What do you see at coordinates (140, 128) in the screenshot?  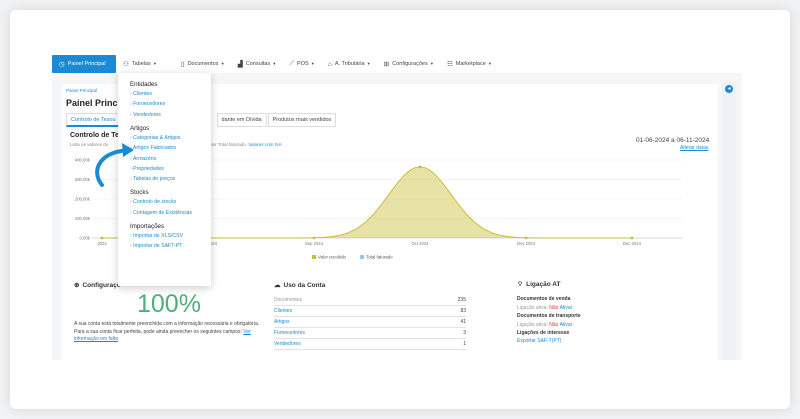 I see `dropdown-group-title: Artigos` at bounding box center [140, 128].